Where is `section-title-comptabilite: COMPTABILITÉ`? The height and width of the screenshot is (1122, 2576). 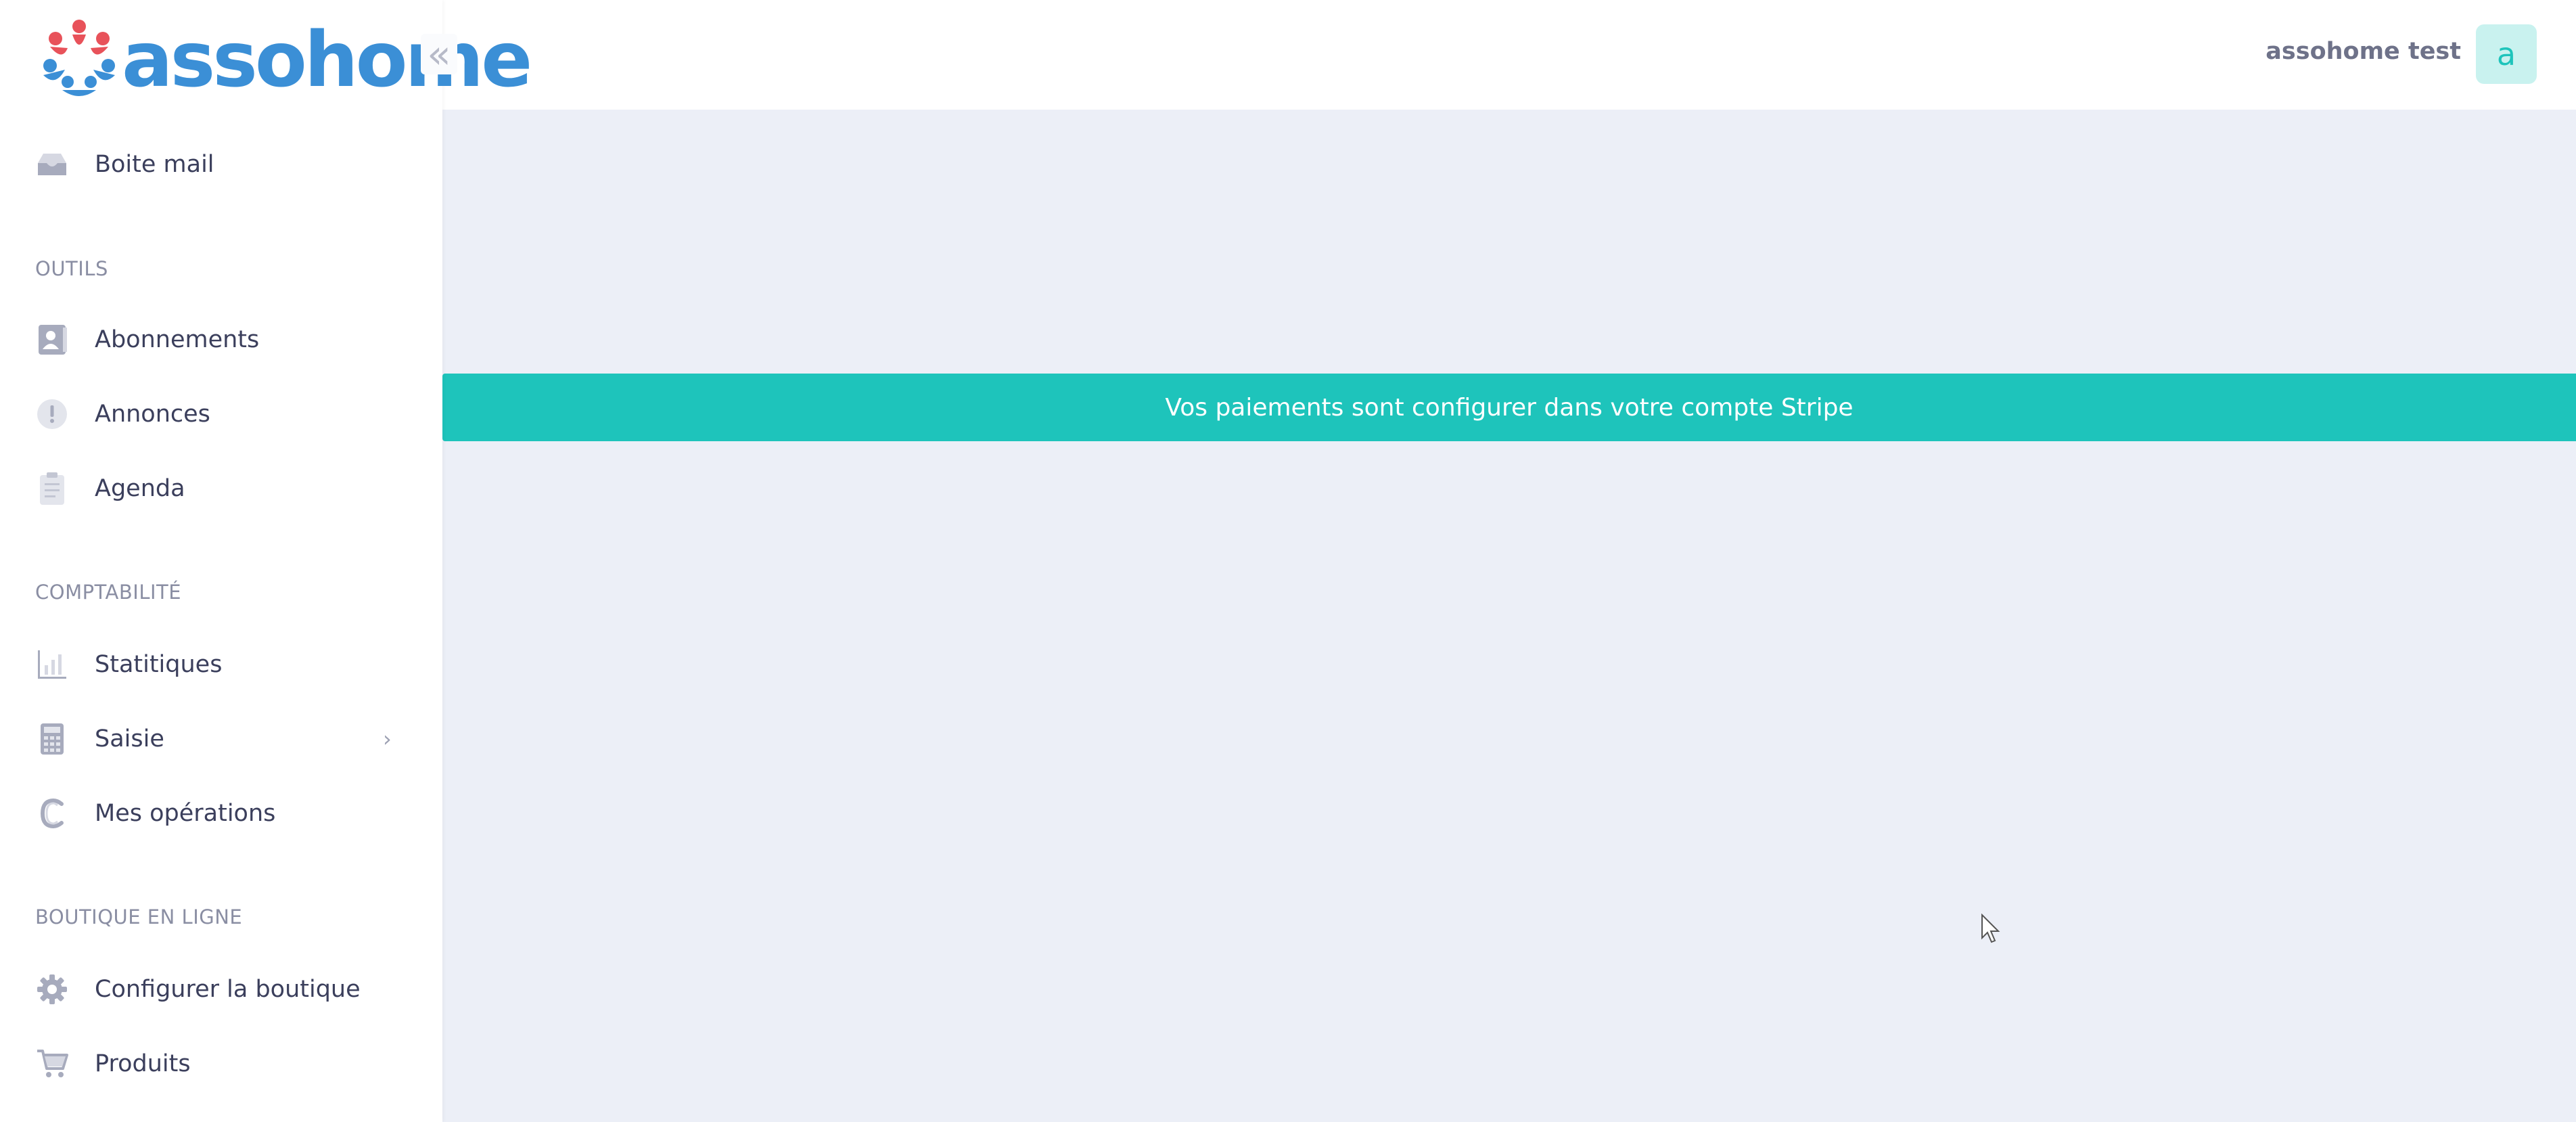
section-title-comptabilite: COMPTABILITÉ is located at coordinates (108, 592).